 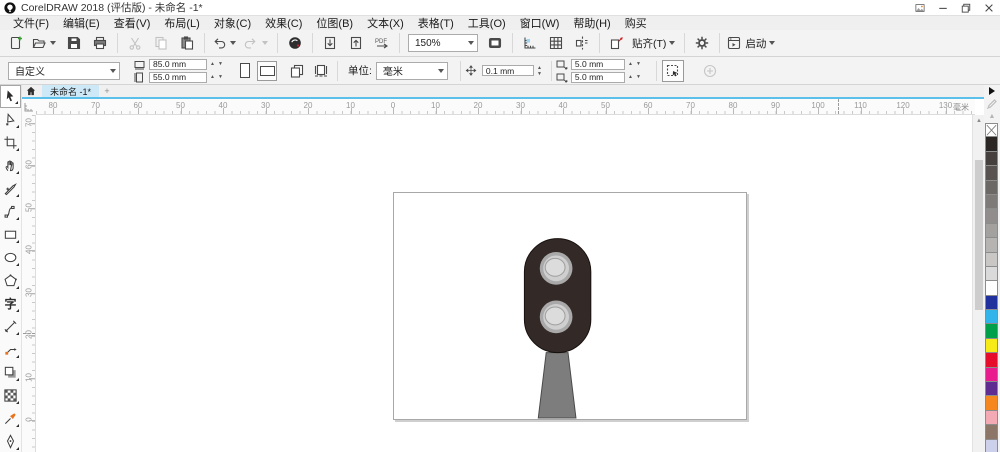 What do you see at coordinates (232, 23) in the screenshot?
I see `menu-item-object: 对象(C)` at bounding box center [232, 23].